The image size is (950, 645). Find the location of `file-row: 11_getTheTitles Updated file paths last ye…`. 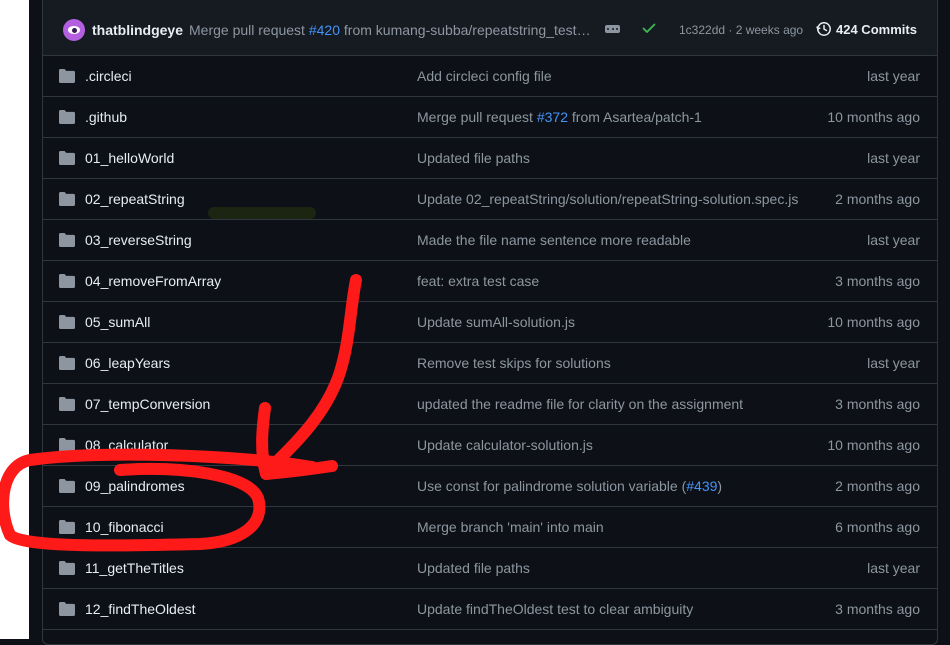

file-row: 11_getTheTitles Updated file paths last ye… is located at coordinates (490, 568).